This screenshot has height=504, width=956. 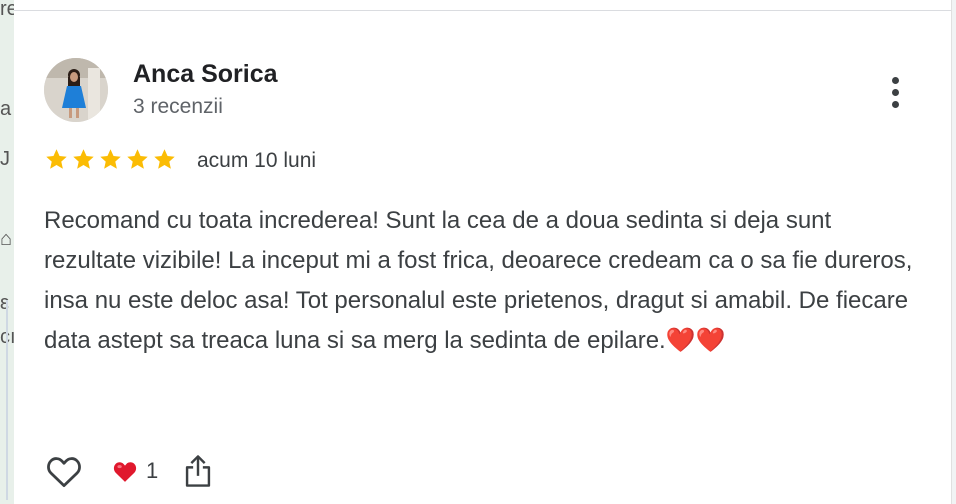 I want to click on avatar, so click(x=76, y=90).